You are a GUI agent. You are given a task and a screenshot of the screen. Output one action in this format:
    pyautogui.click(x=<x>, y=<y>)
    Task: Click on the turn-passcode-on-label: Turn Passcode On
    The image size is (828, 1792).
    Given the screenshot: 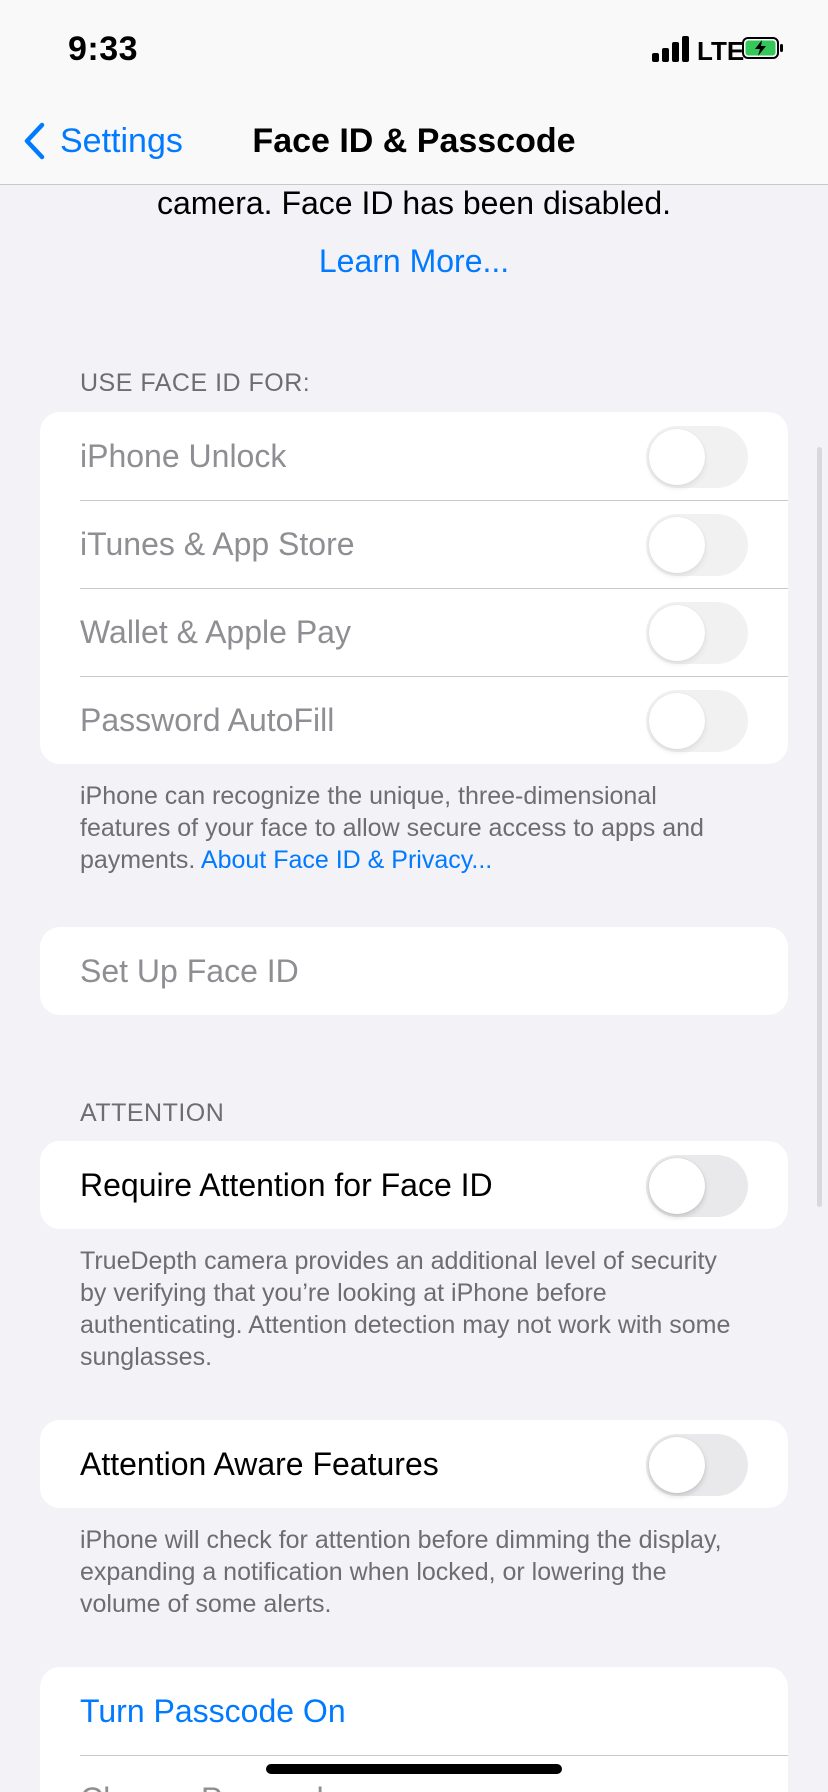 What is the action you would take?
    pyautogui.click(x=213, y=1710)
    